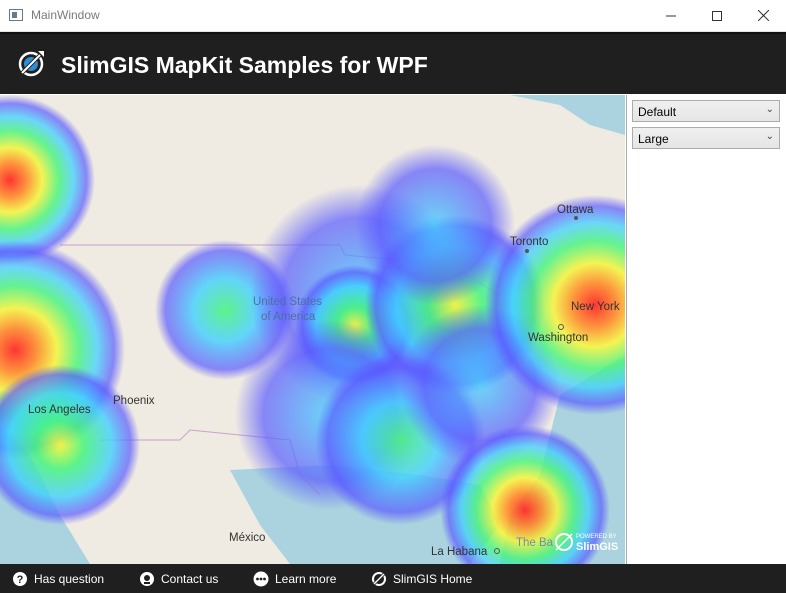  Describe the element at coordinates (69, 578) in the screenshot. I see `has-question-label: Has question` at that location.